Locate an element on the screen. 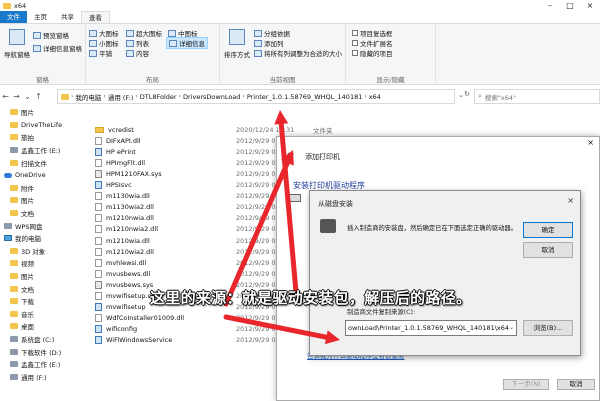 This screenshot has height=401, width=600. sidebar-item: 3D 对象 is located at coordinates (46, 251).